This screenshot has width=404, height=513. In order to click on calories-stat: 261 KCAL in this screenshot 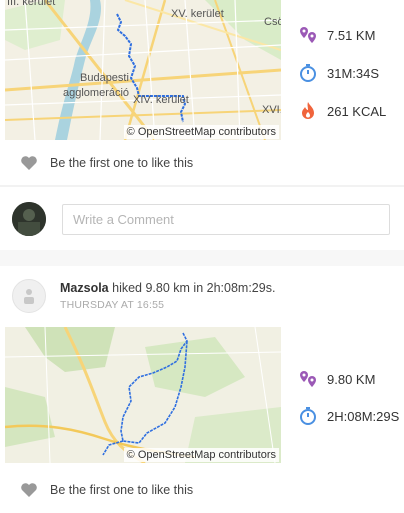, I will do `click(342, 111)`.